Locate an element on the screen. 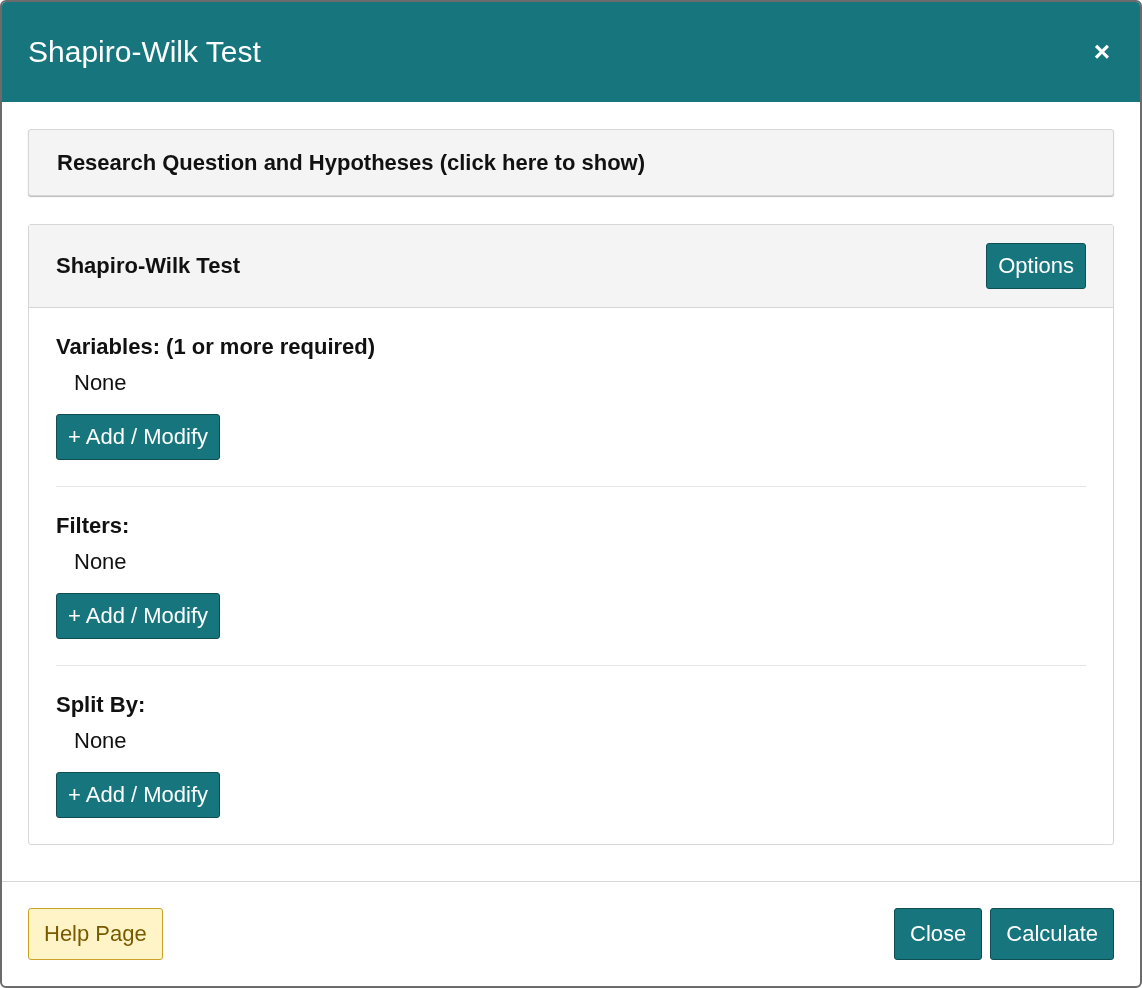 This screenshot has height=988, width=1142. footer-button: Close is located at coordinates (938, 934).